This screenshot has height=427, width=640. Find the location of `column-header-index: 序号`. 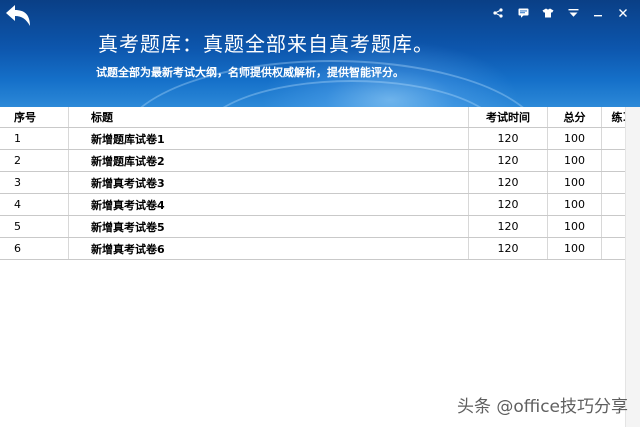

column-header-index: 序号 is located at coordinates (34, 117).